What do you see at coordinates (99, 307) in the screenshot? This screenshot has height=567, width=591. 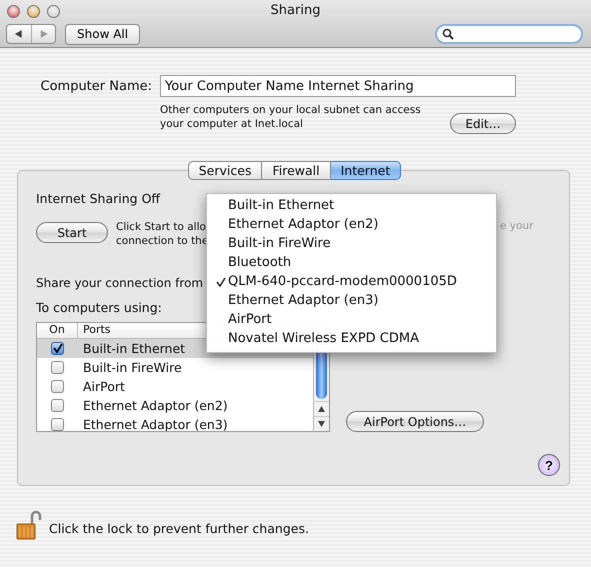 I see `to-computers-label: To computers using:` at bounding box center [99, 307].